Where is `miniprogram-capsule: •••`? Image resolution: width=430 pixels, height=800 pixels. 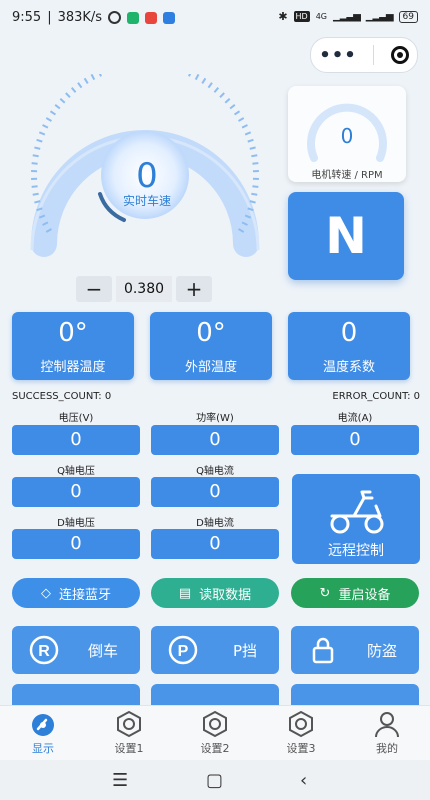 miniprogram-capsule: ••• is located at coordinates (364, 55).